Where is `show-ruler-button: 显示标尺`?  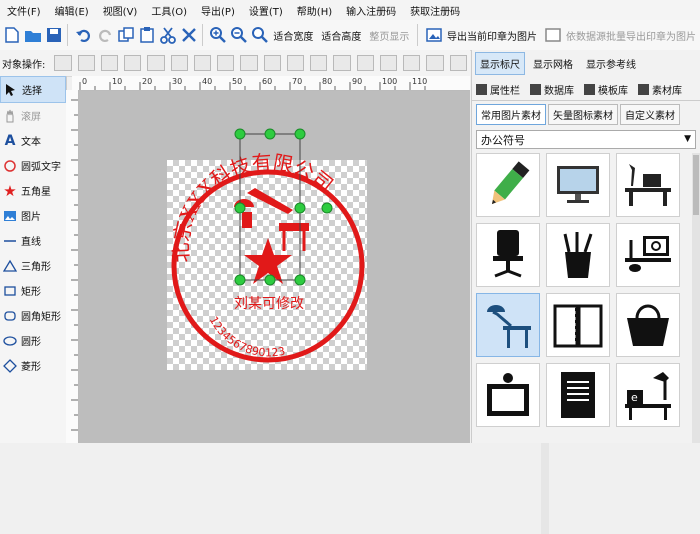 show-ruler-button: 显示标尺 is located at coordinates (500, 63).